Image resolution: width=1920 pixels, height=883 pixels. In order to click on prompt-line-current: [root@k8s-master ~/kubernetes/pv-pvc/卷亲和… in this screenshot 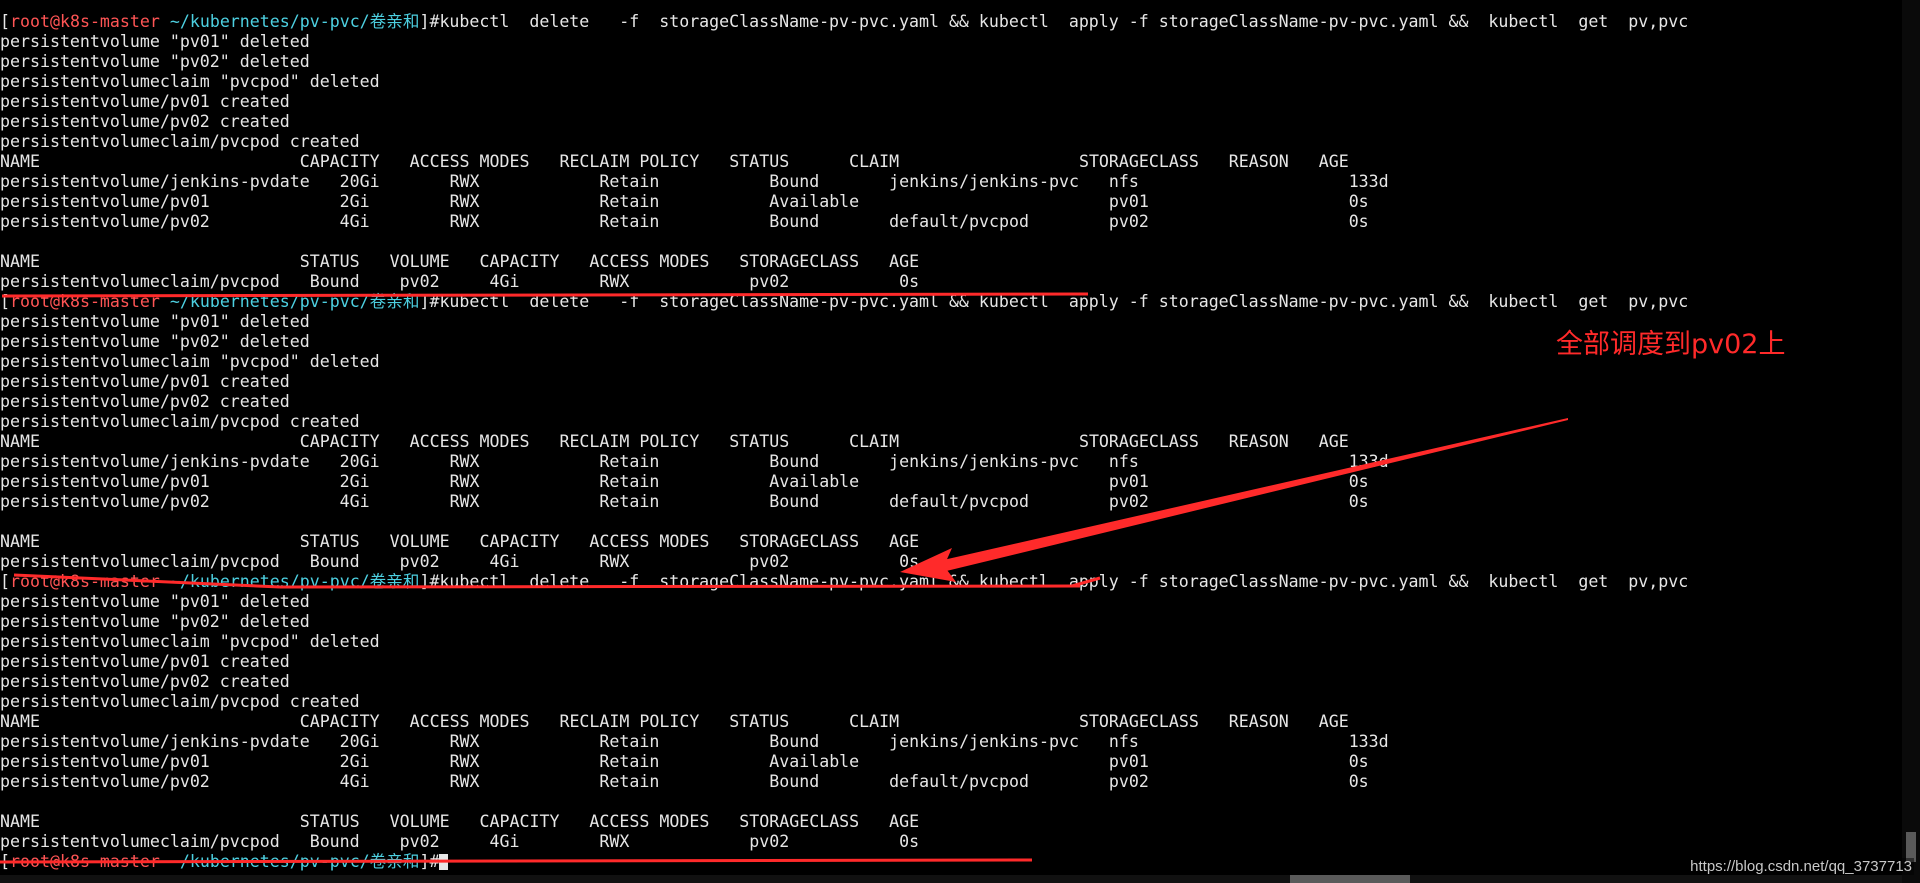, I will do `click(945, 862)`.